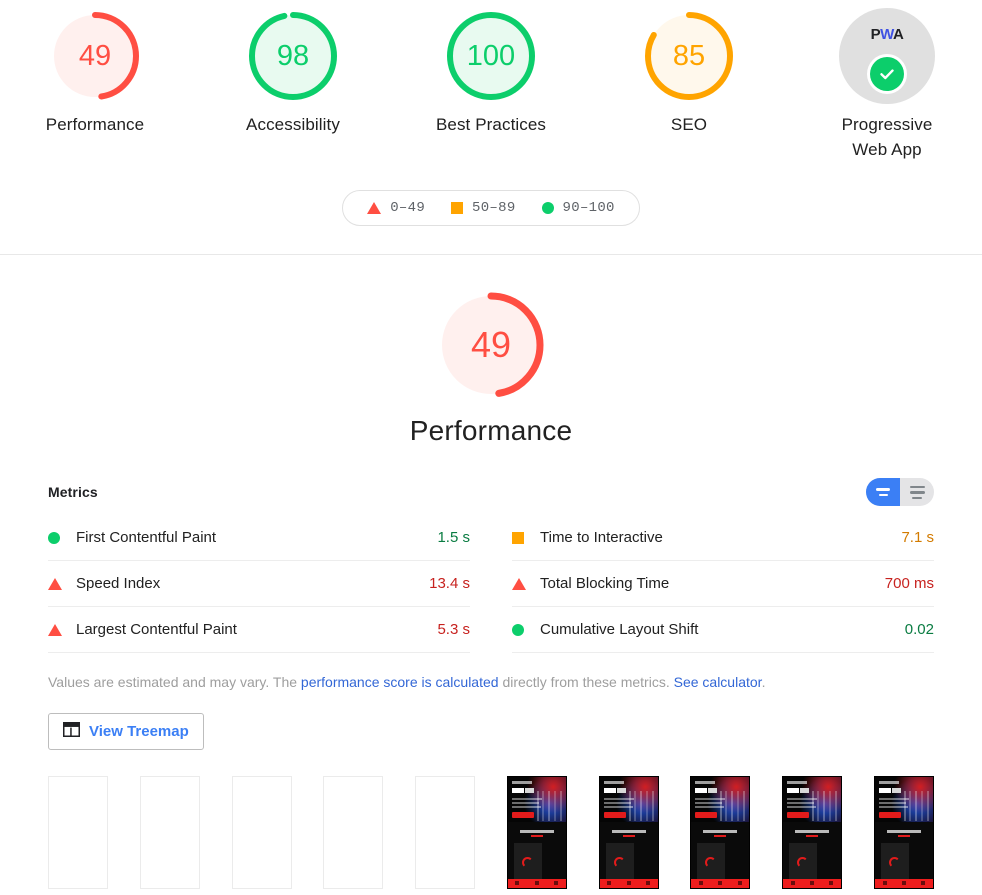 The image size is (982, 895). I want to click on gauge-ring: 98, so click(293, 56).